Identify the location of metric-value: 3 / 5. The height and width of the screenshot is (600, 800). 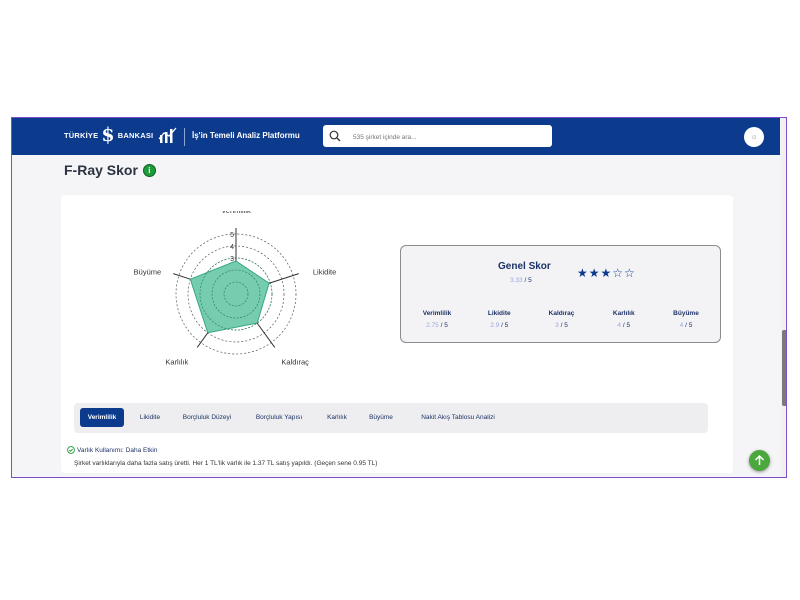
(562, 325).